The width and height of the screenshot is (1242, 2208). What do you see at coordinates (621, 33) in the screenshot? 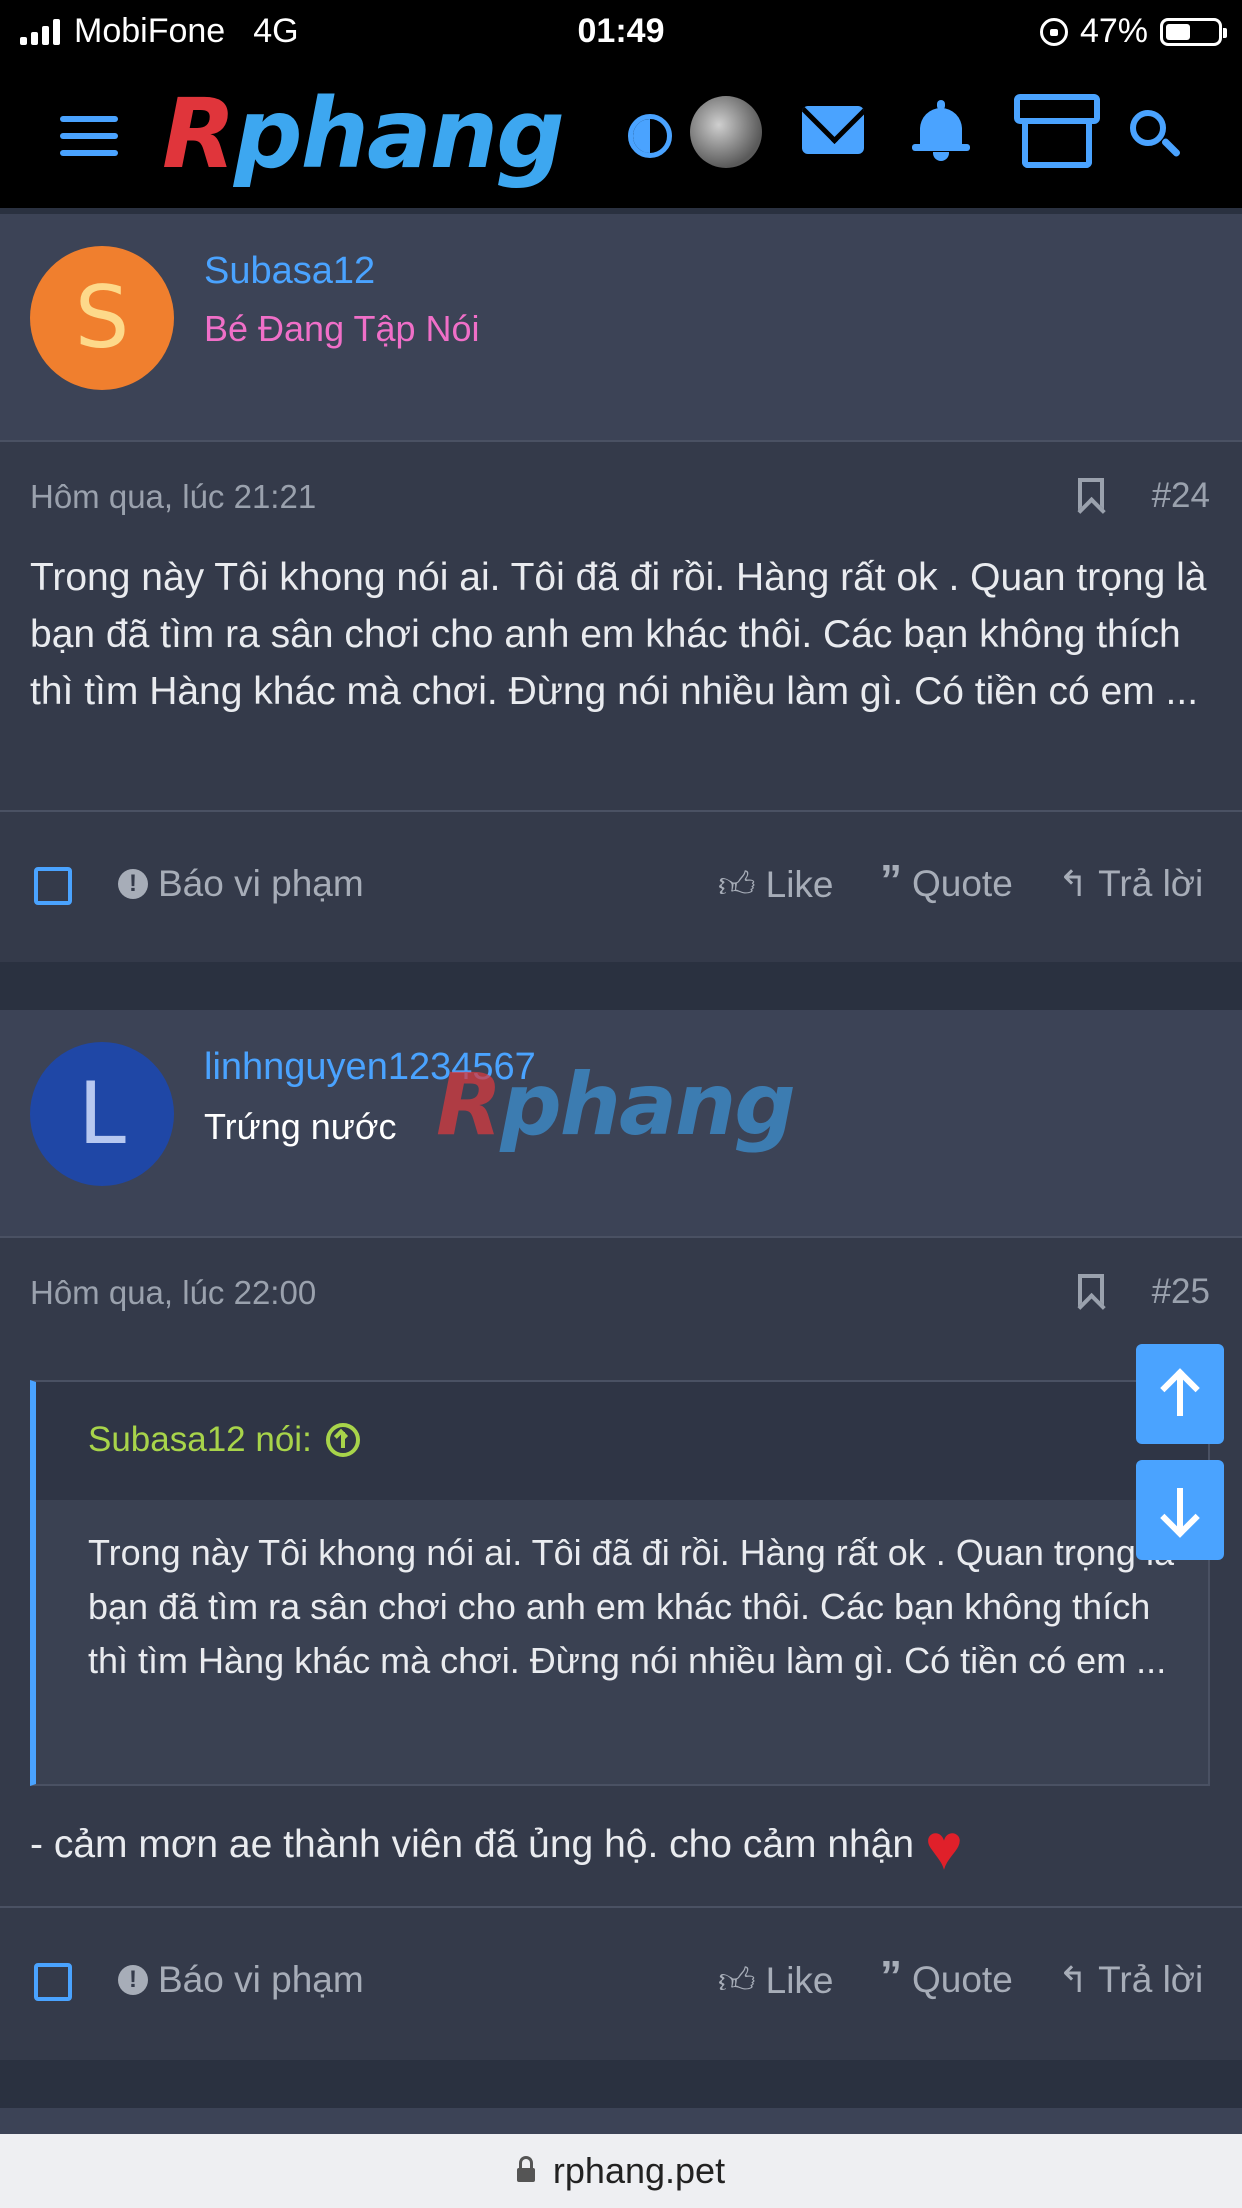
I see `status-bar: MobiFone 4G 01:49 47%` at bounding box center [621, 33].